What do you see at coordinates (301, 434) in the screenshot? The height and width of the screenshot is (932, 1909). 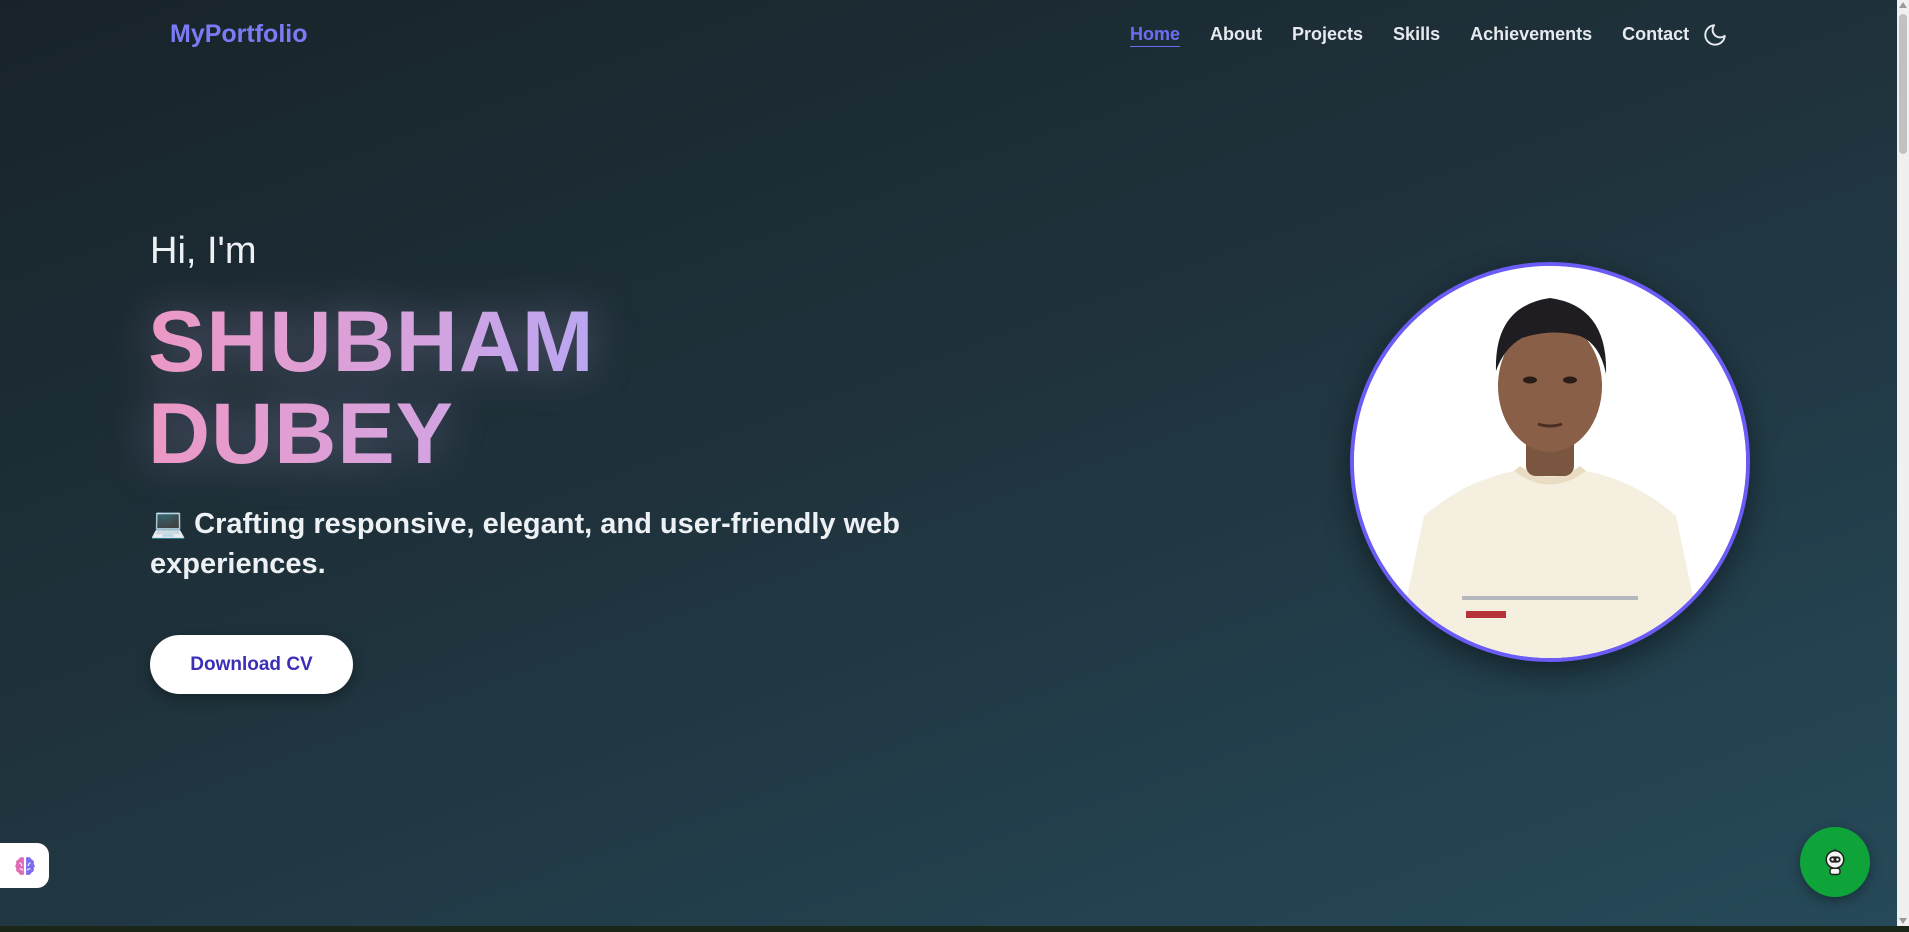 I see `hero-name-last: DUBEY` at bounding box center [301, 434].